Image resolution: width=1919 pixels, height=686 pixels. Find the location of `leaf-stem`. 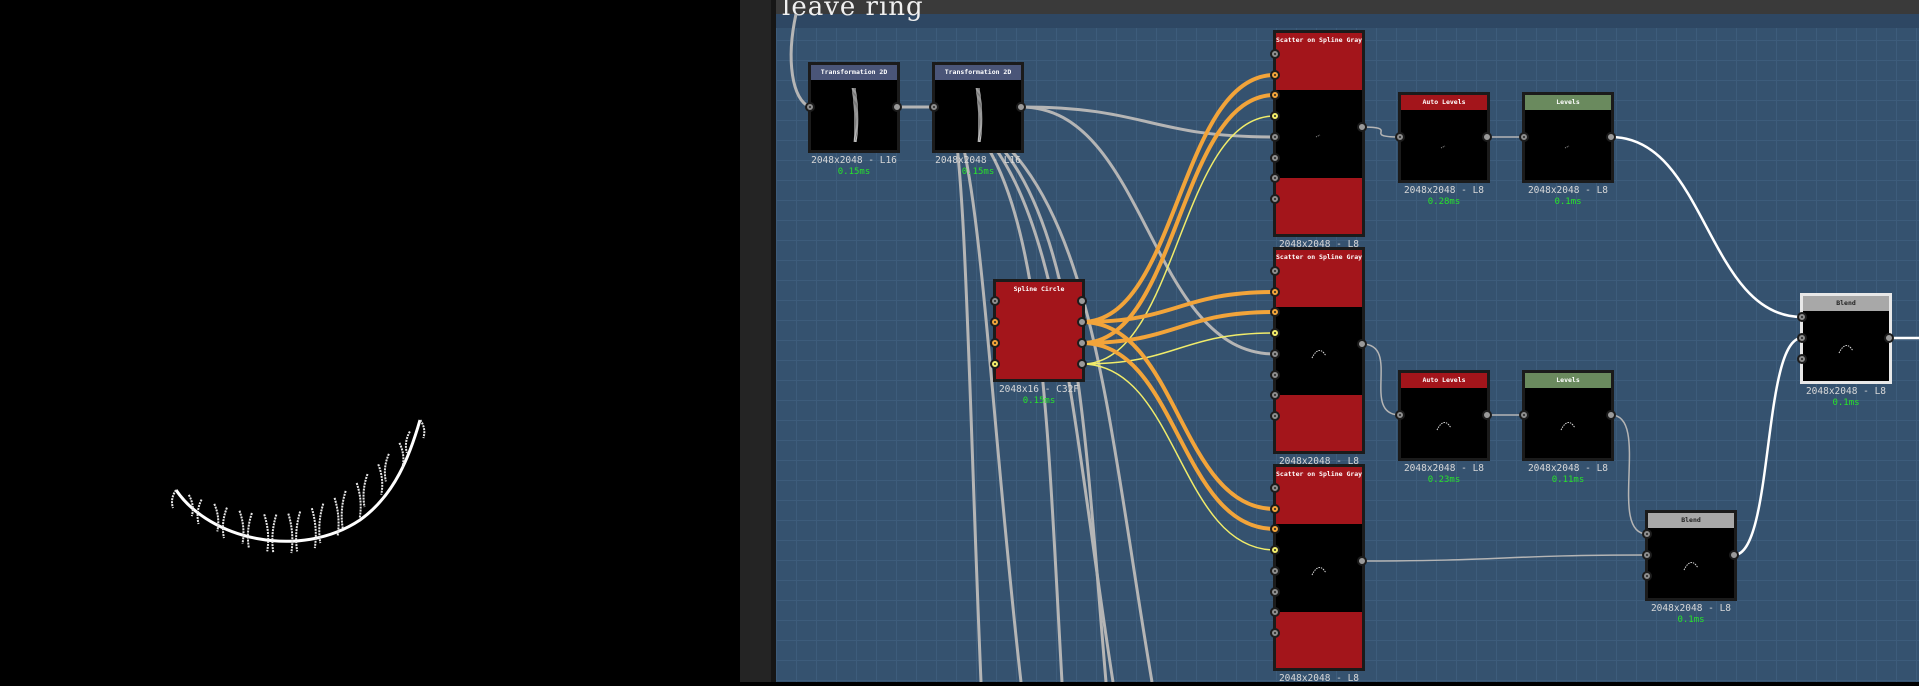

leaf-stem is located at coordinates (298, 481).